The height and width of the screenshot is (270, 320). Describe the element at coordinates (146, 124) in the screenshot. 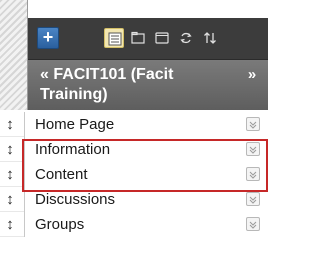

I see `menu-item-body: Home Page` at that location.